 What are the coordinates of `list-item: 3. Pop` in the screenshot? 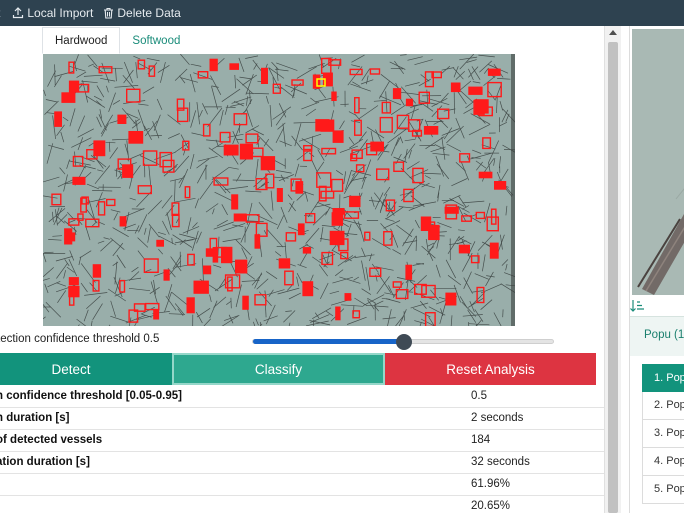 It's located at (663, 434).